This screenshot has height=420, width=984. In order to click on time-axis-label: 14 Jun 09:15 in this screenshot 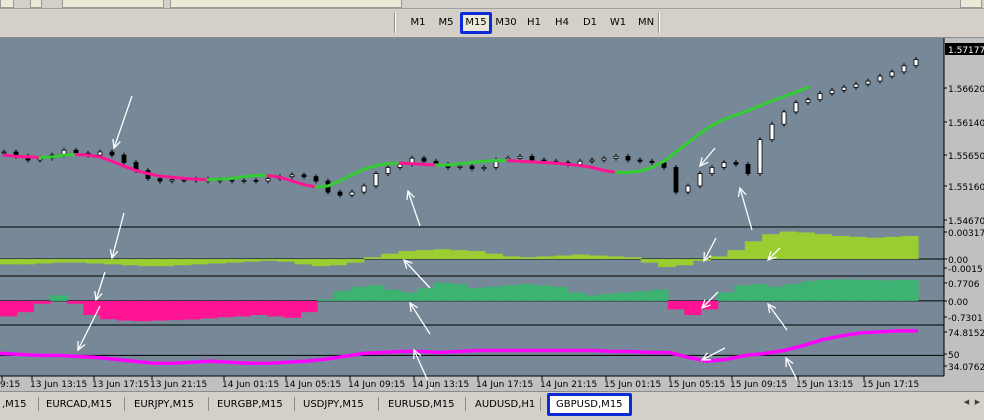, I will do `click(376, 385)`.